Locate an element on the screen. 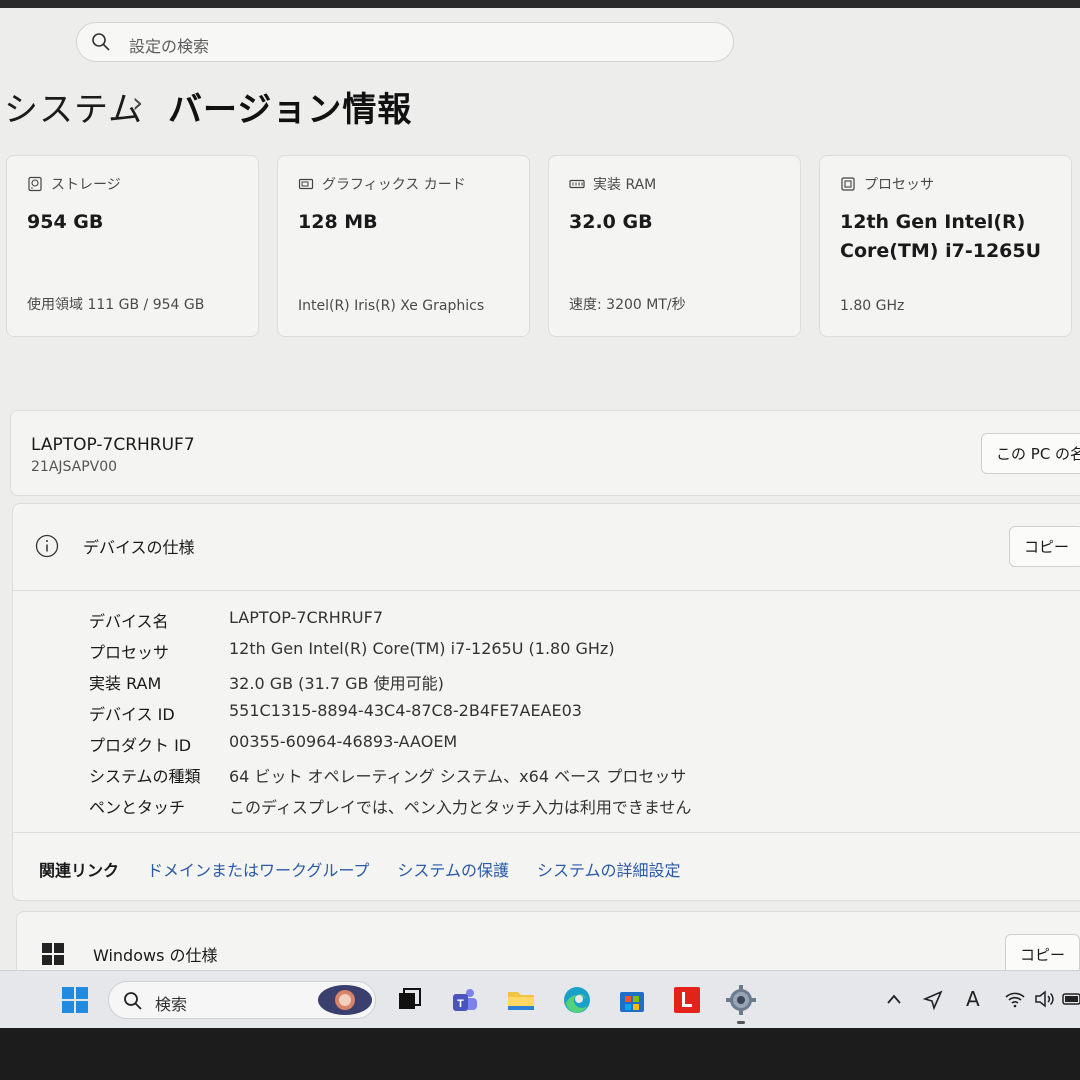  processor-clock: 1.80 GHz is located at coordinates (872, 306).